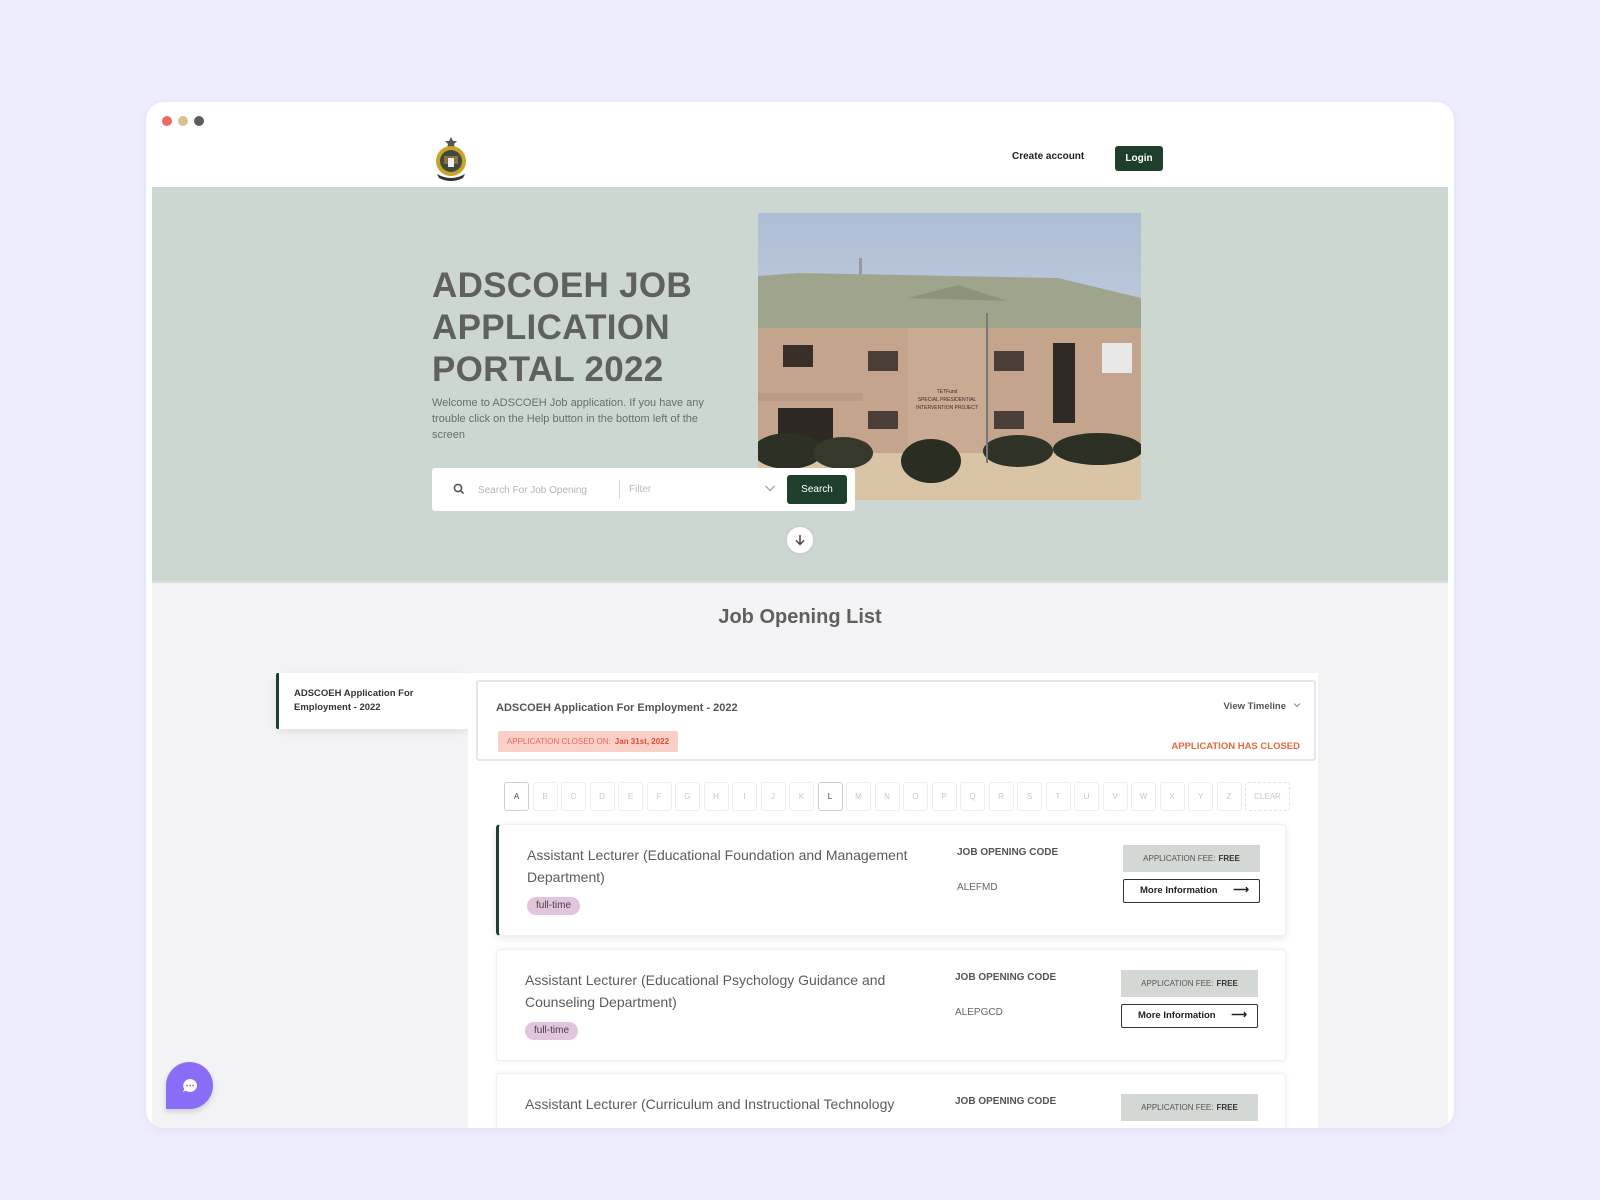 The image size is (1600, 1200). Describe the element at coordinates (1029, 796) in the screenshot. I see `alphabet-letter-s: S` at that location.